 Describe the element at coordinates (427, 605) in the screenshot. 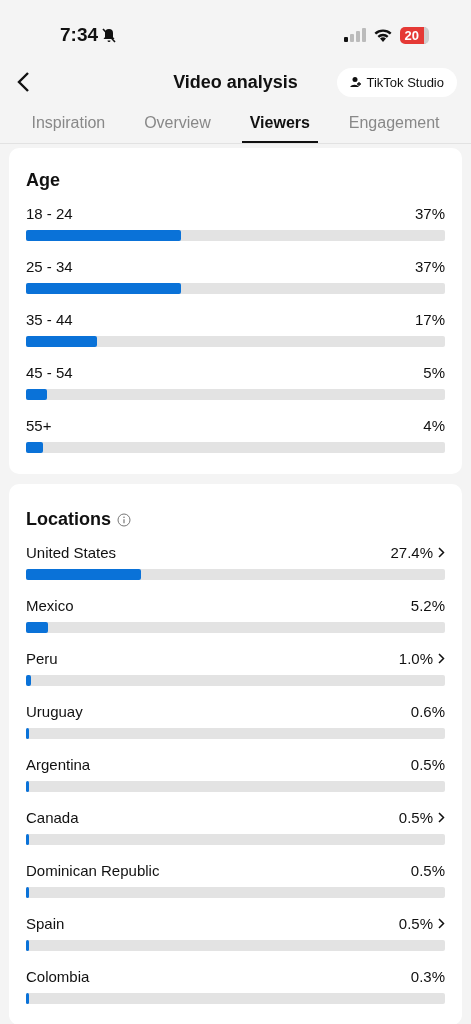

I see `row-value: 5.2%` at that location.